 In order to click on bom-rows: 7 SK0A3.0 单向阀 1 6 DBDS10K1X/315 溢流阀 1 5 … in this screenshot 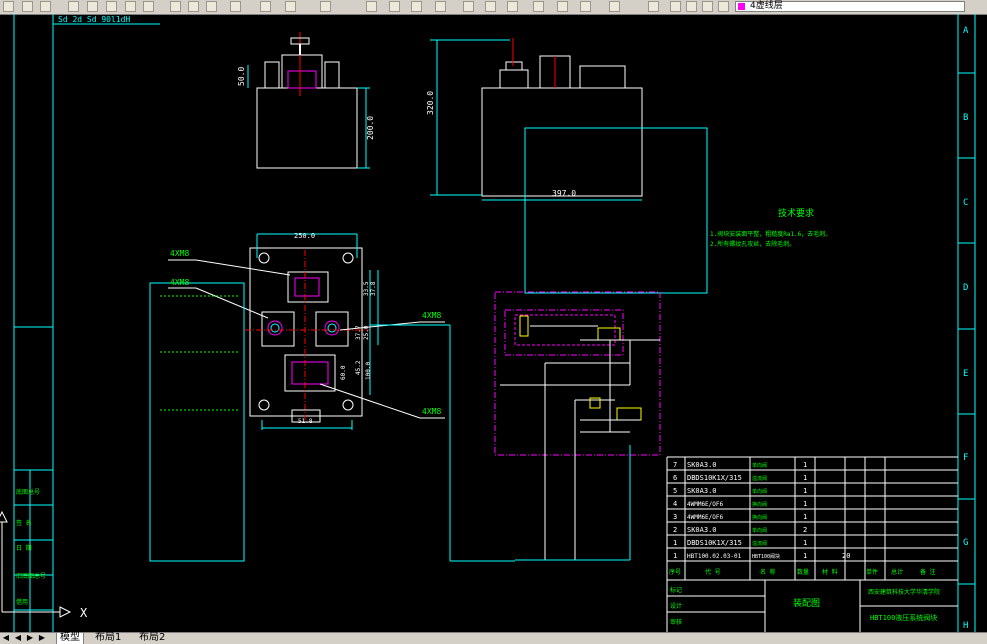, I will do `click(761, 510)`.